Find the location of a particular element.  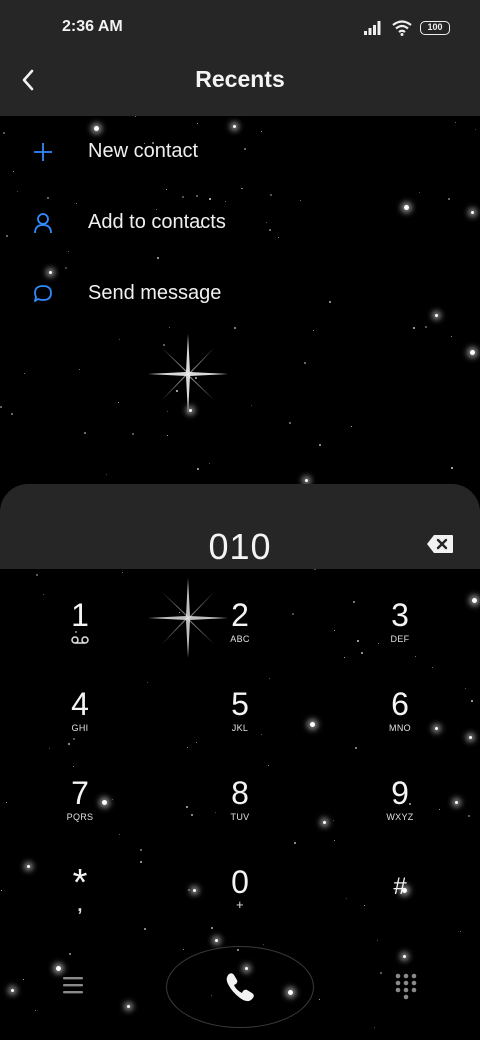

bottom-bar is located at coordinates (240, 990).